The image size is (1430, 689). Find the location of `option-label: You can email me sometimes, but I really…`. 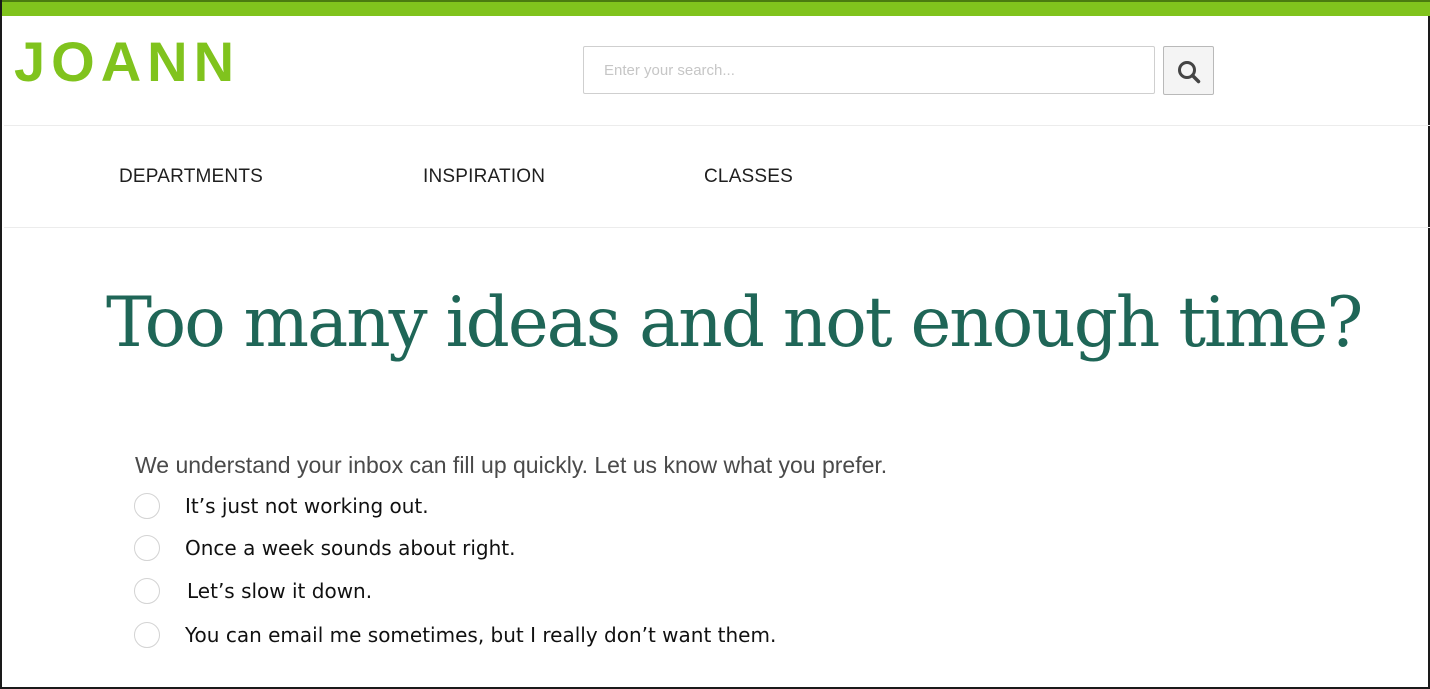

option-label: You can email me sometimes, but I really… is located at coordinates (481, 635).